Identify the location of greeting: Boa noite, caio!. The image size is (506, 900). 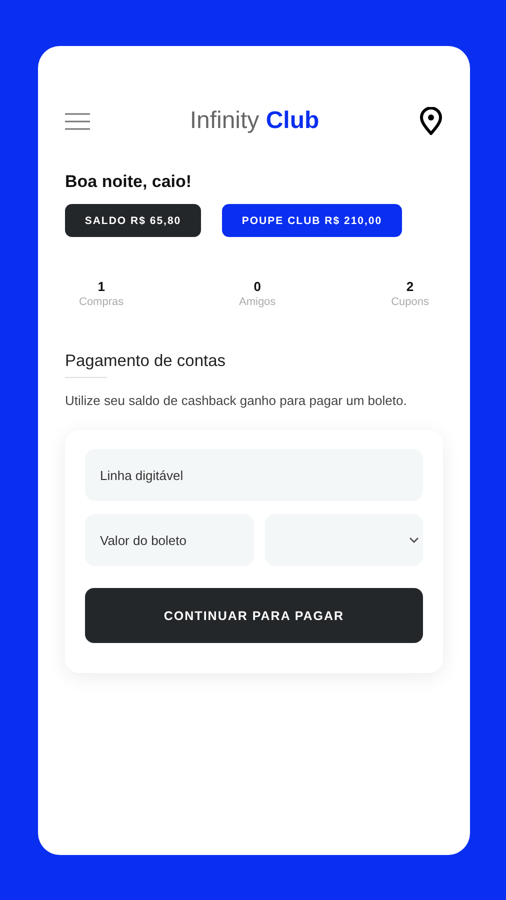
(129, 182).